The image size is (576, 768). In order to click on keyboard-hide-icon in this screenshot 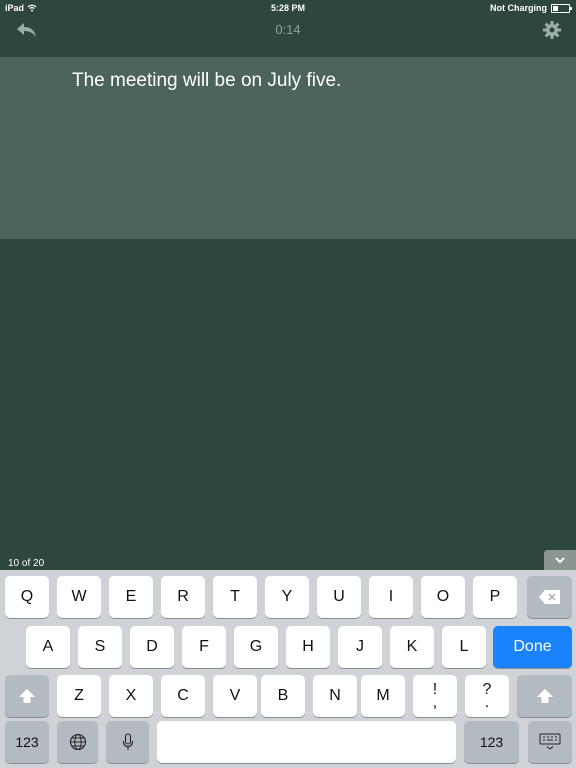, I will do `click(550, 741)`.